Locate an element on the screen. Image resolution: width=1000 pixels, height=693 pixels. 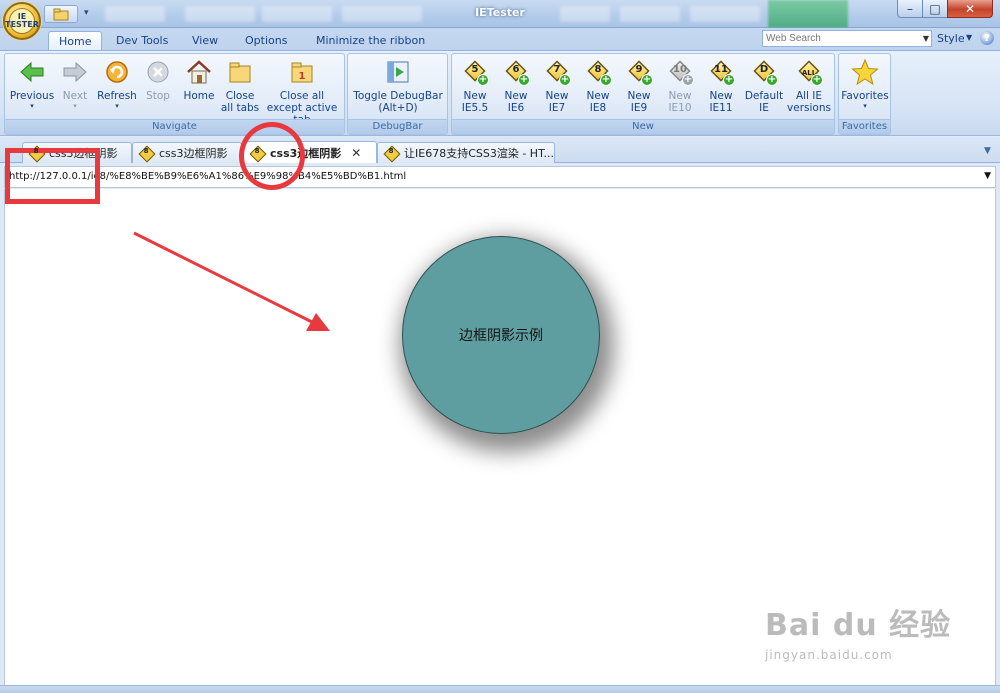
folder-icon is located at coordinates (61, 14).